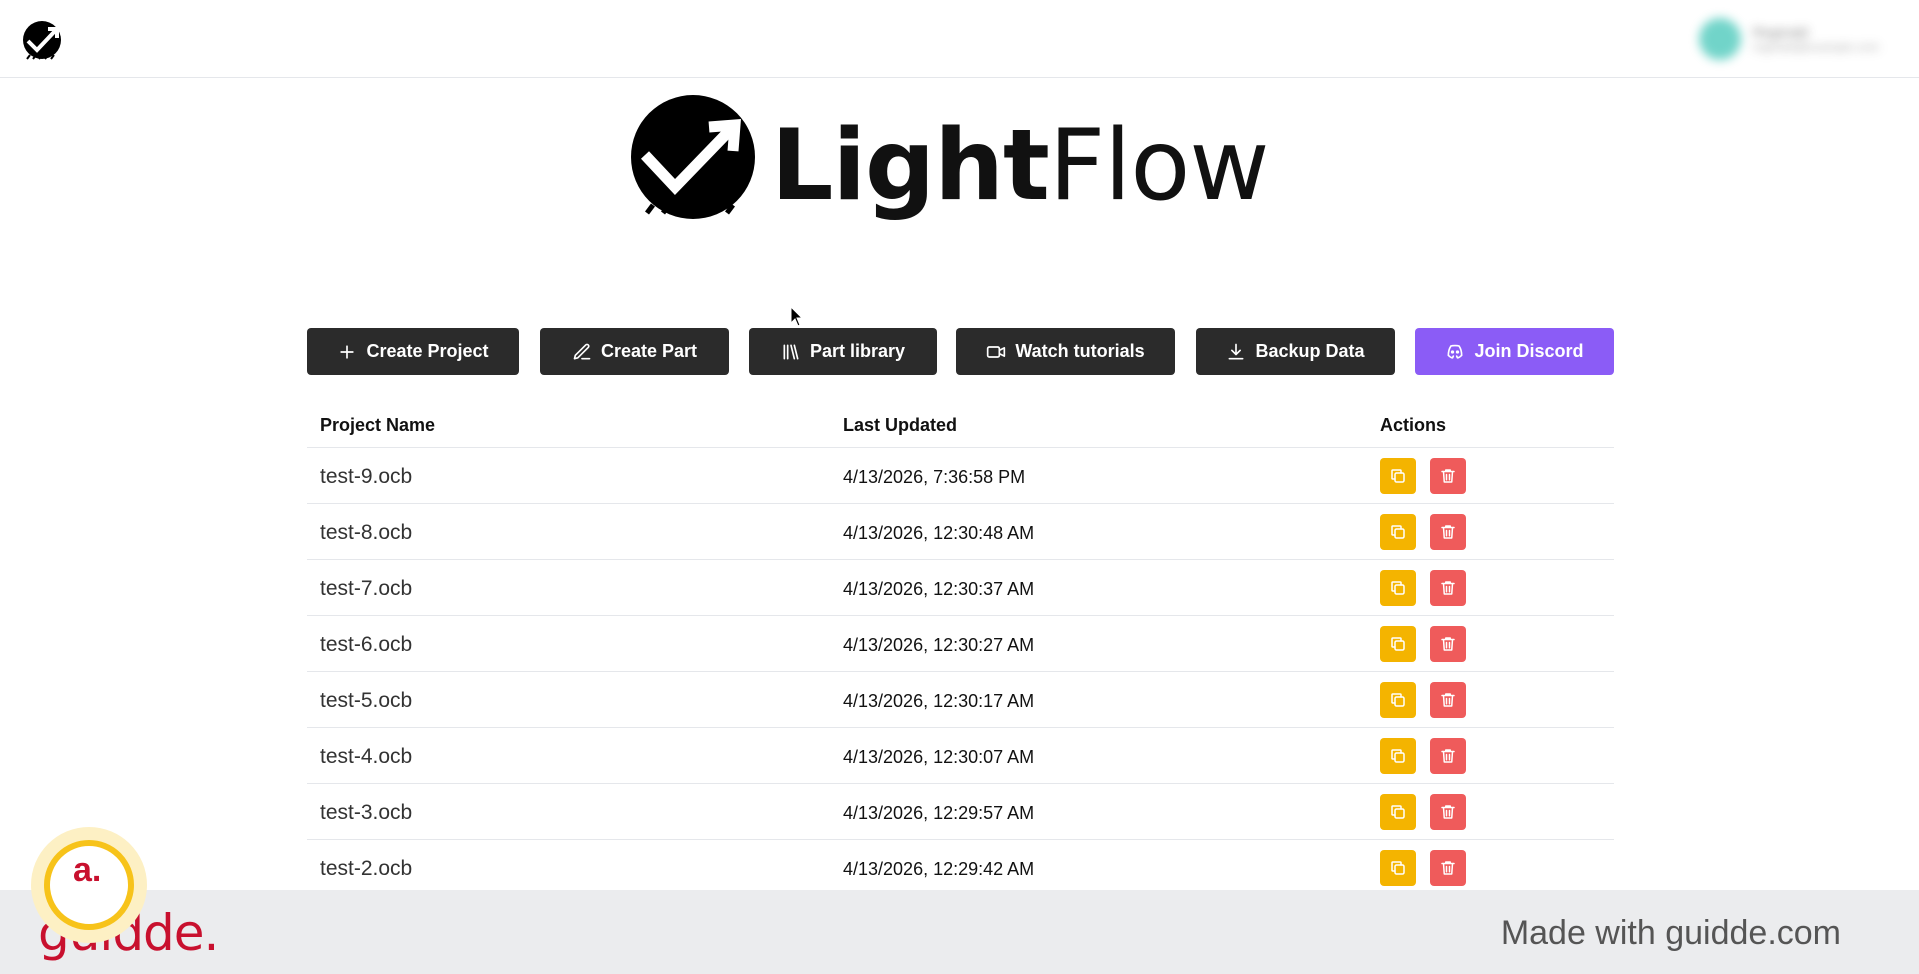 This screenshot has height=974, width=1919. I want to click on column-header-last-updated: Last Updated, so click(900, 425).